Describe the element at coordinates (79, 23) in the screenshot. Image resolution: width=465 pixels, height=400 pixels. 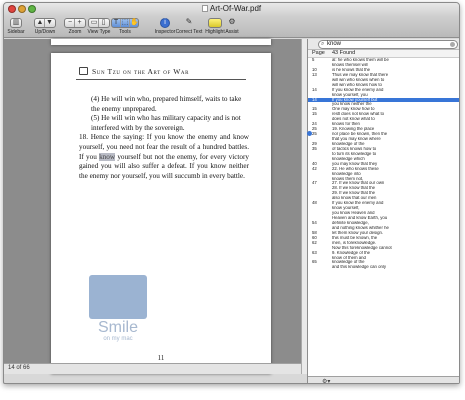
I see `zoom-in-icon: +` at that location.